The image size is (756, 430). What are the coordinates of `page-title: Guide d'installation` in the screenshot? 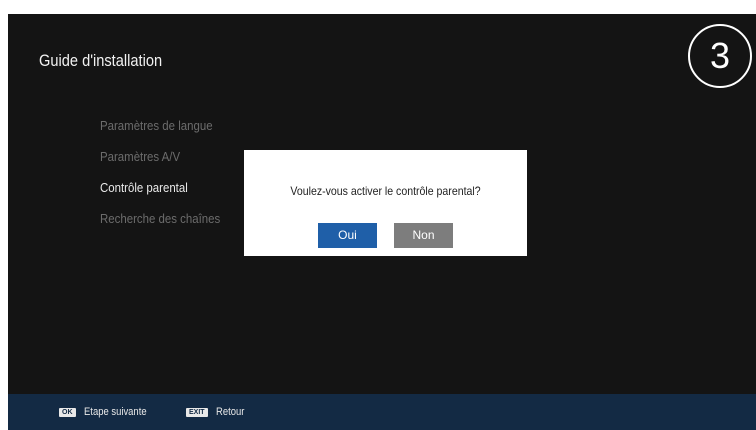 It's located at (101, 60).